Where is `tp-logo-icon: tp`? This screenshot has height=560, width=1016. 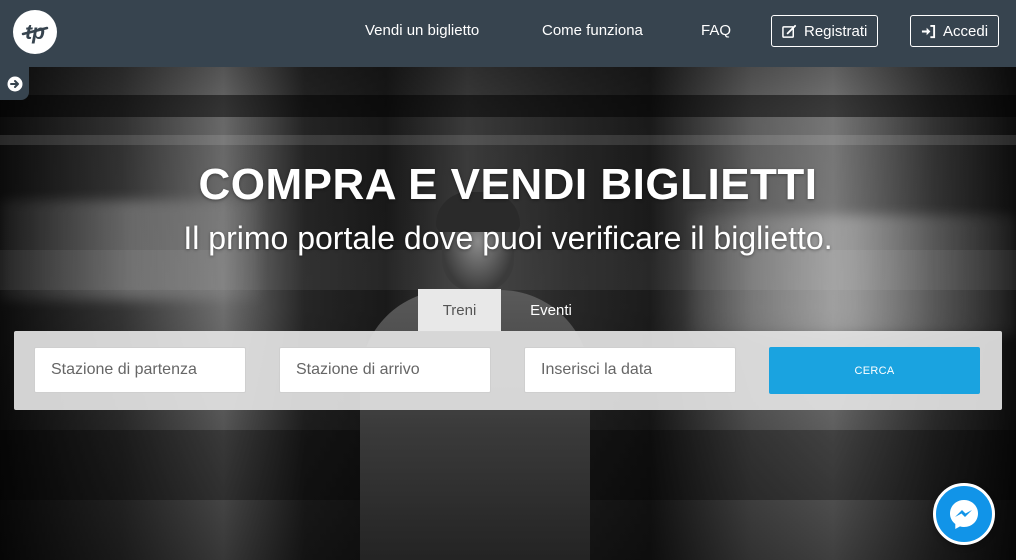 tp-logo-icon: tp is located at coordinates (35, 32).